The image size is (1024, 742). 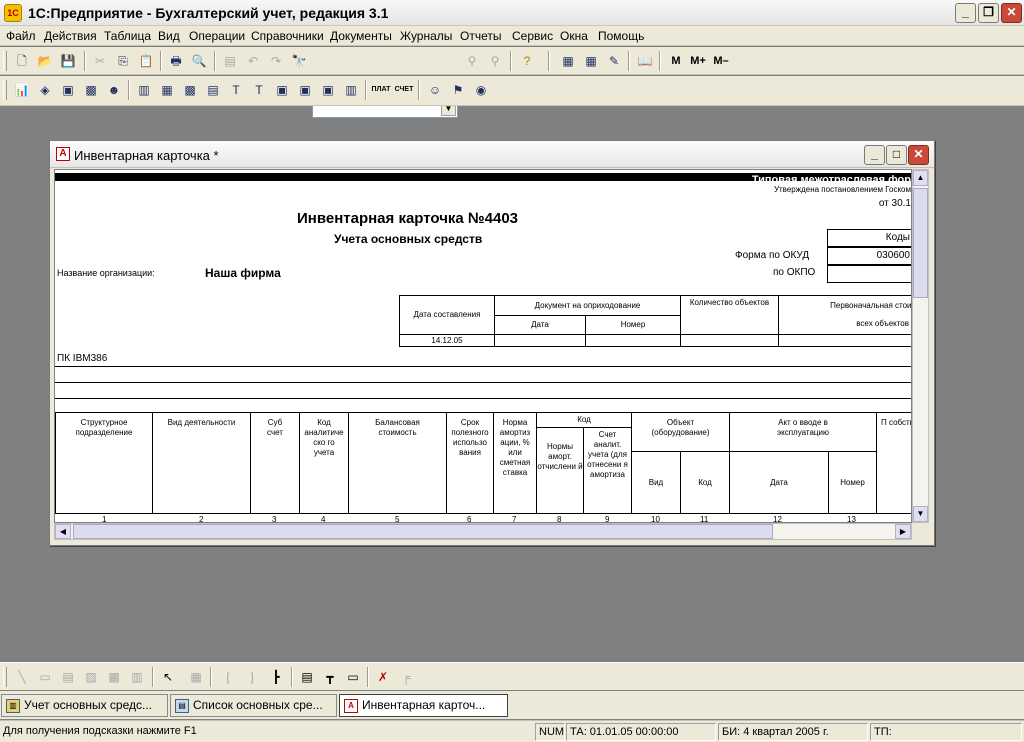 What do you see at coordinates (68, 90) in the screenshot?
I see `register-icon: ▣` at bounding box center [68, 90].